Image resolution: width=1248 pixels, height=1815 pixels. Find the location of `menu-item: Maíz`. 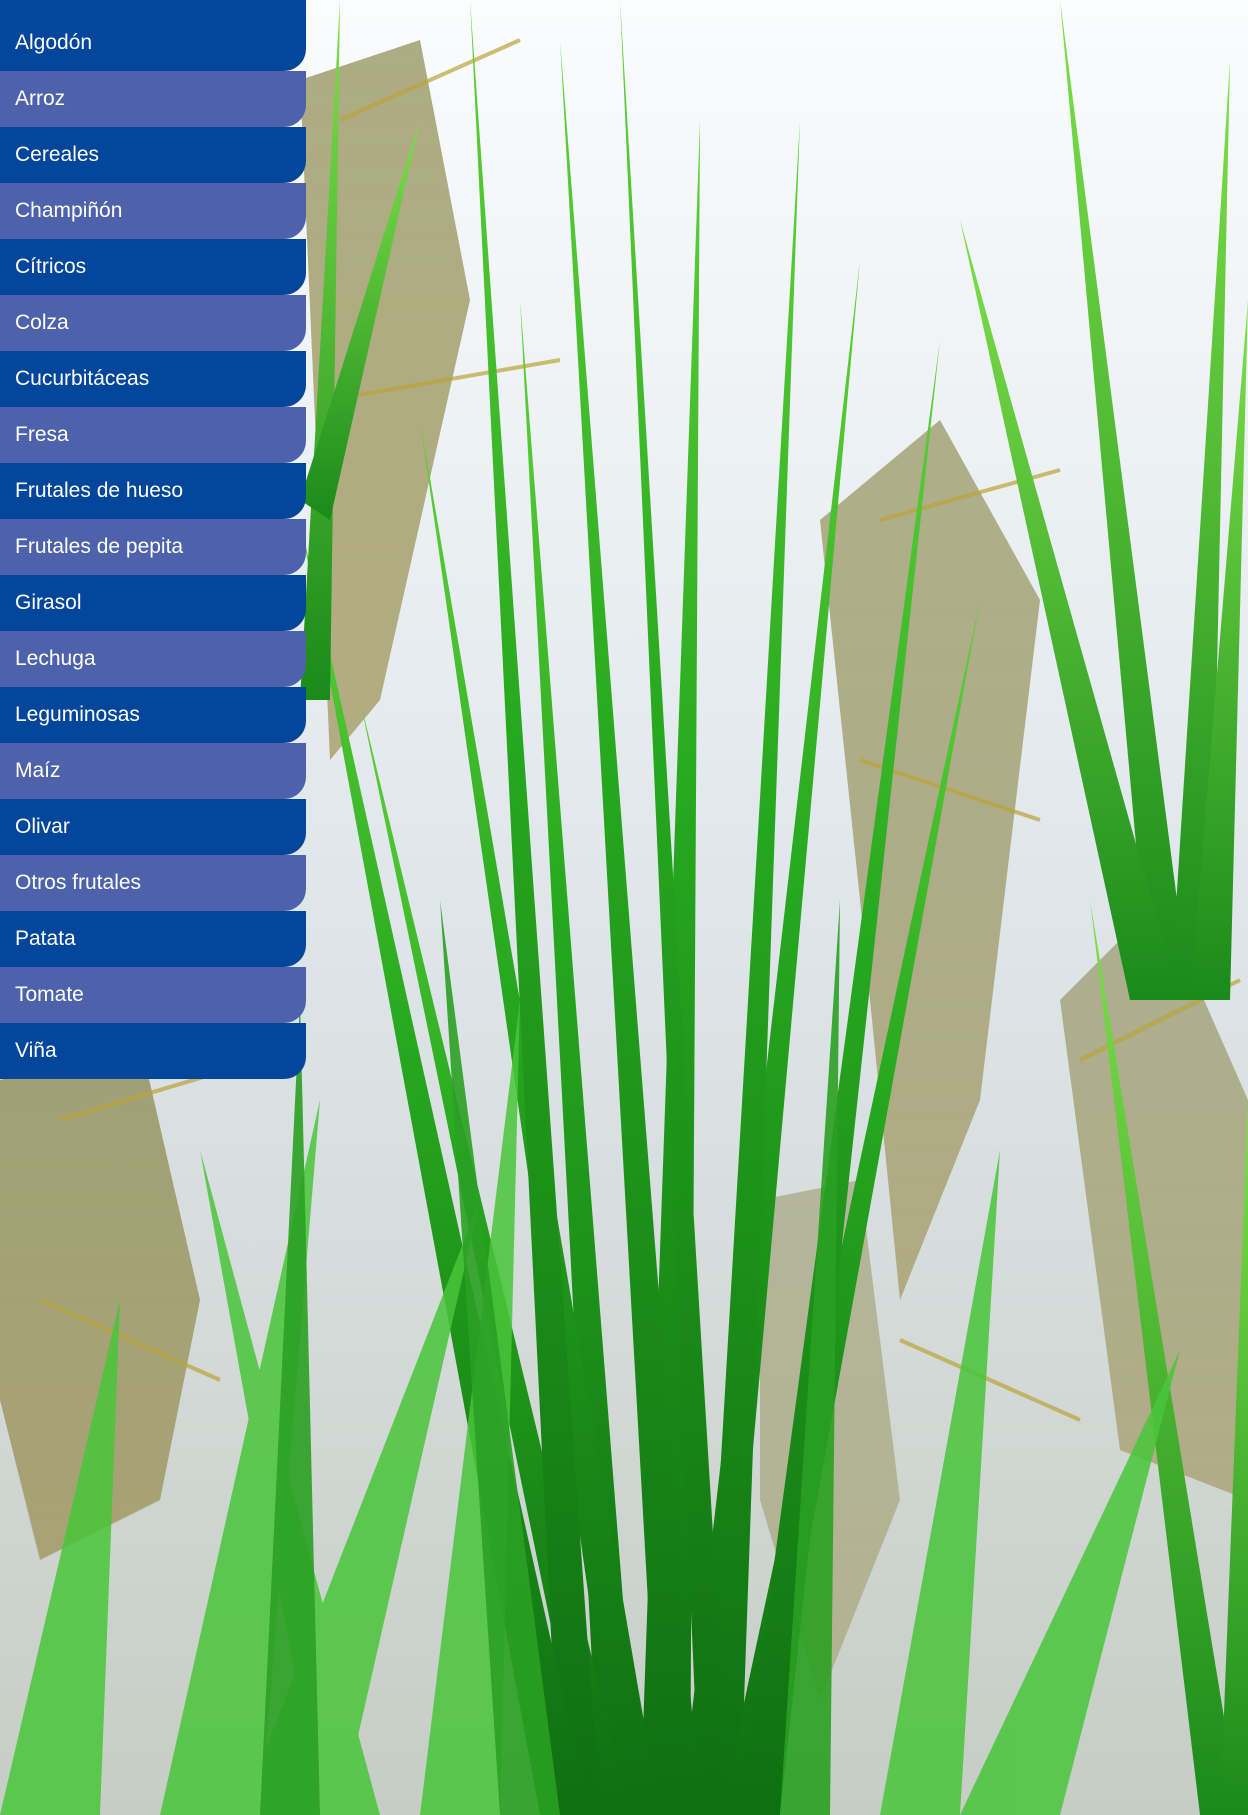

menu-item: Maíz is located at coordinates (153, 771).